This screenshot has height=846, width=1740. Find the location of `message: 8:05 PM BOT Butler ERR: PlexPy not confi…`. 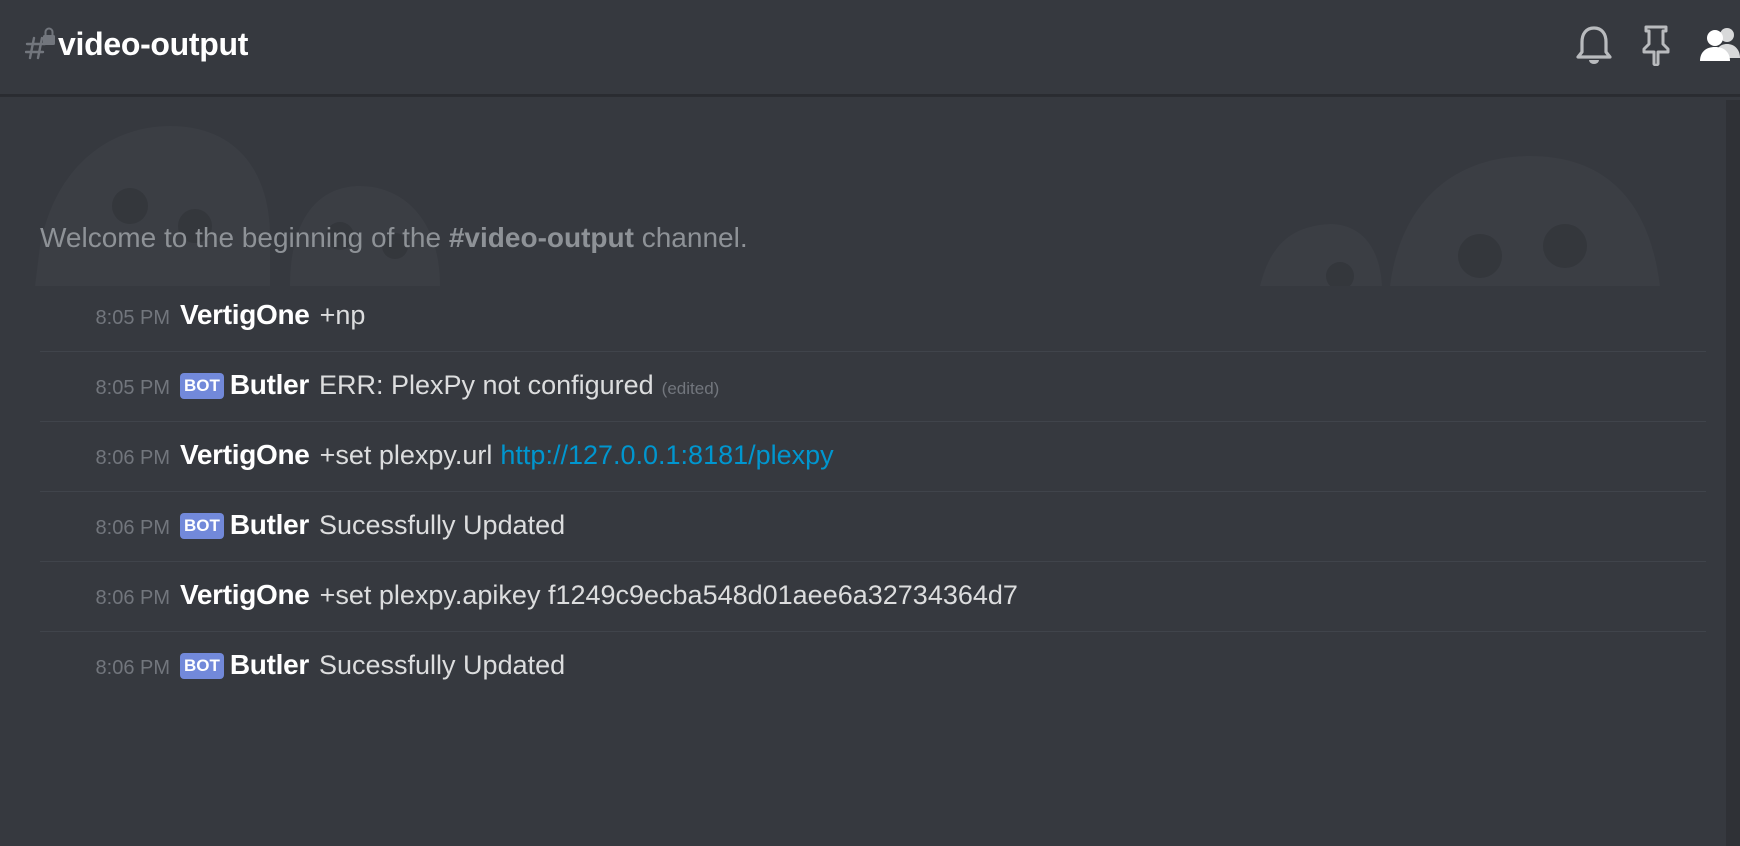

message: 8:05 PM BOT Butler ERR: PlexPy not confi… is located at coordinates (873, 387).